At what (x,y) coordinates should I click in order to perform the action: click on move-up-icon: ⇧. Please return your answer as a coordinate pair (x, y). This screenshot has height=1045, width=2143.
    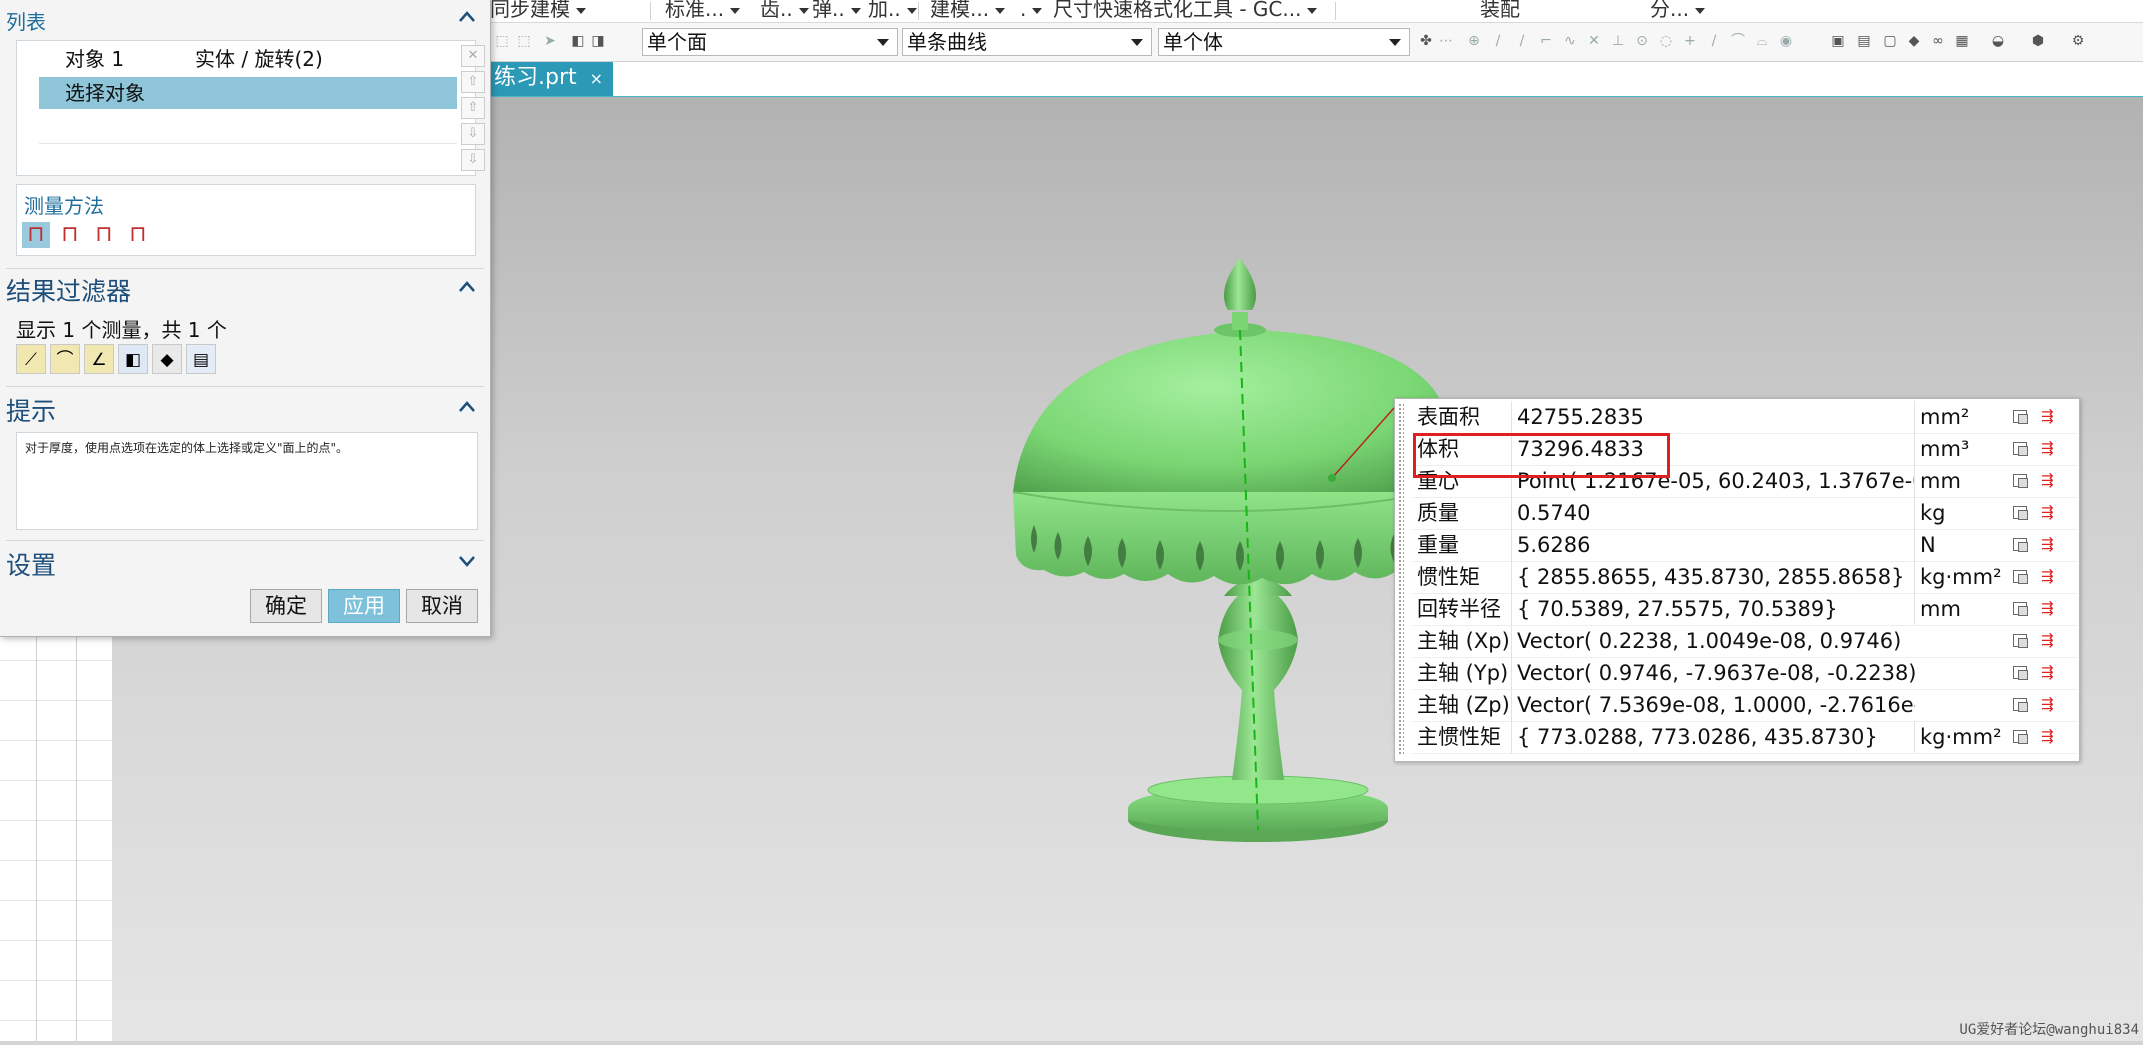
    Looking at the image, I should click on (473, 108).